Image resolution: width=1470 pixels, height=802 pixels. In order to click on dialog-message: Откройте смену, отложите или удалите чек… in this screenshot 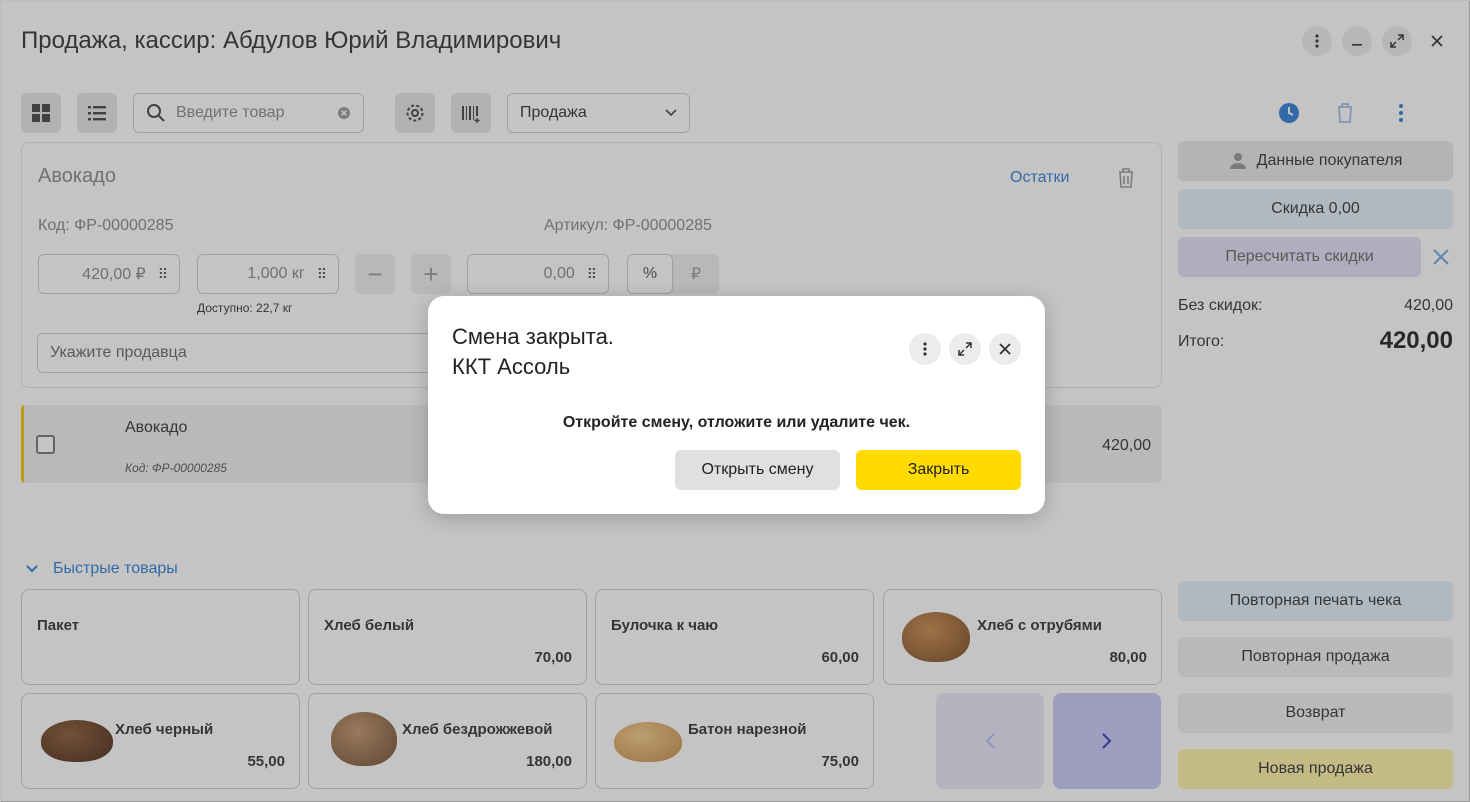, I will do `click(736, 422)`.